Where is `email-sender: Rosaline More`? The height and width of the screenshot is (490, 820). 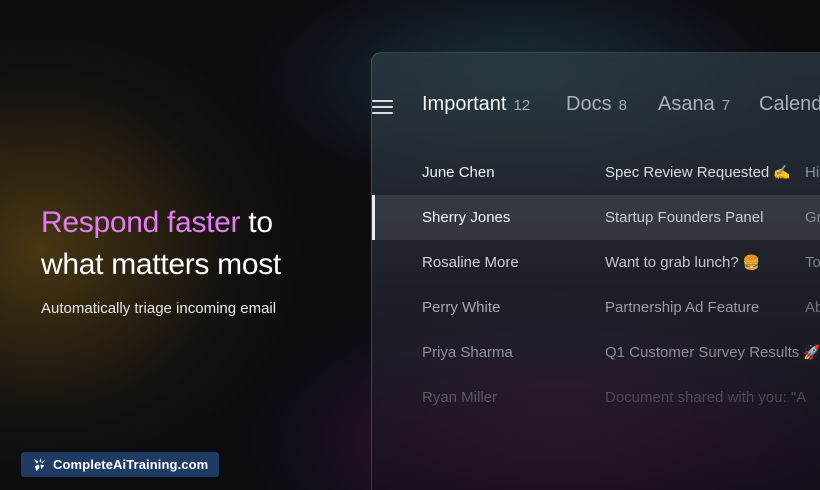
email-sender: Rosaline More is located at coordinates (470, 262).